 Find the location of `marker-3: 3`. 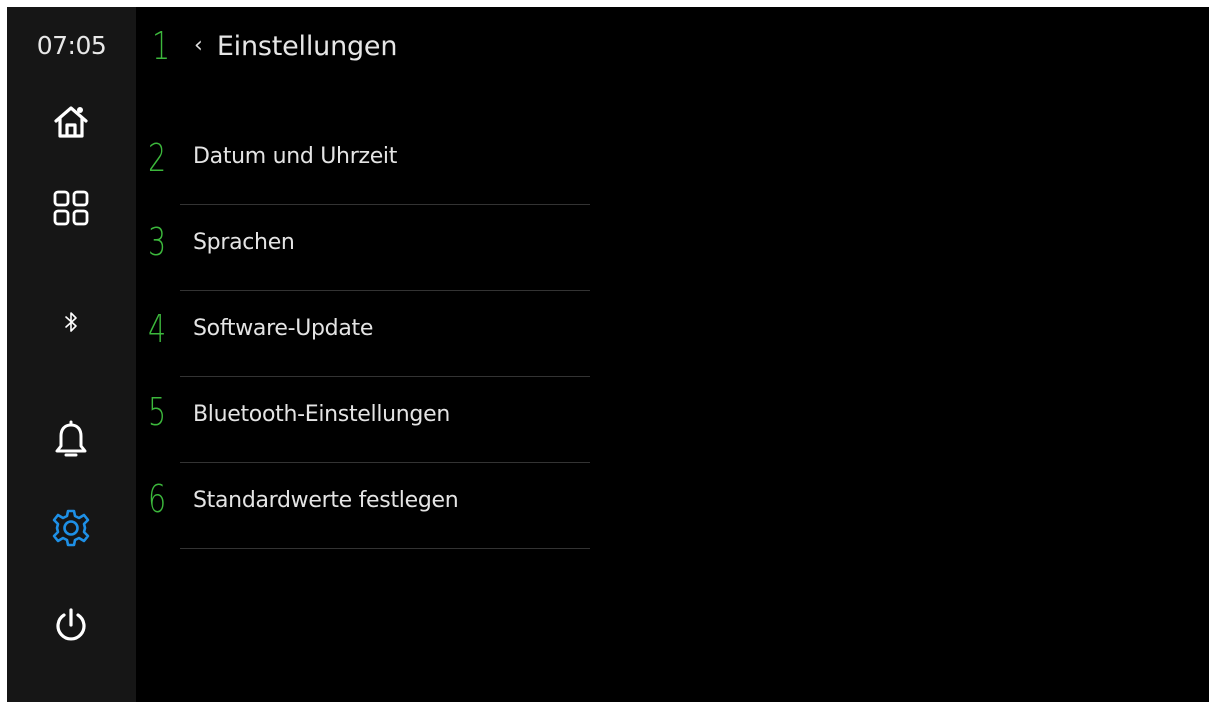

marker-3: 3 is located at coordinates (157, 242).